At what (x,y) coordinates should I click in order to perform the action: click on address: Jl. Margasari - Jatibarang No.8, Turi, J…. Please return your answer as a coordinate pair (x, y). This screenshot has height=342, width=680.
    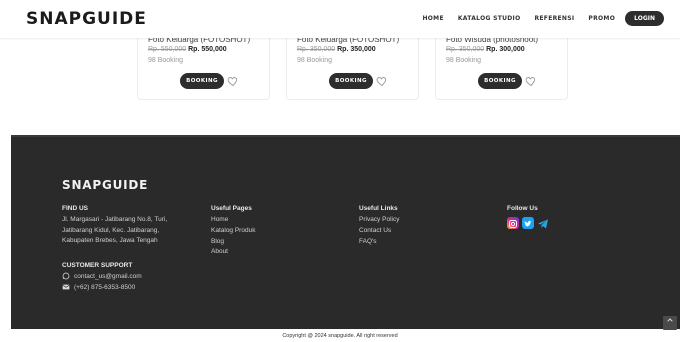
    Looking at the image, I should click on (114, 231).